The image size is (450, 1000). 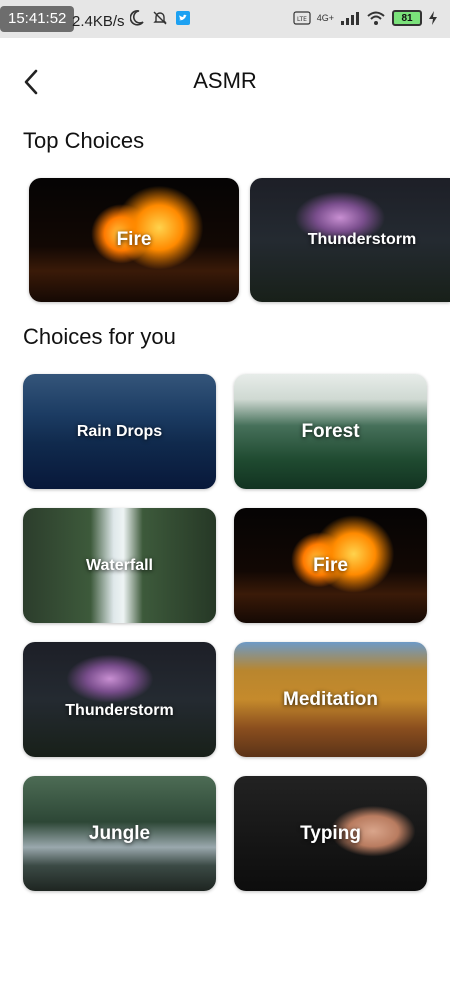 What do you see at coordinates (183, 18) in the screenshot?
I see `twitter-icon` at bounding box center [183, 18].